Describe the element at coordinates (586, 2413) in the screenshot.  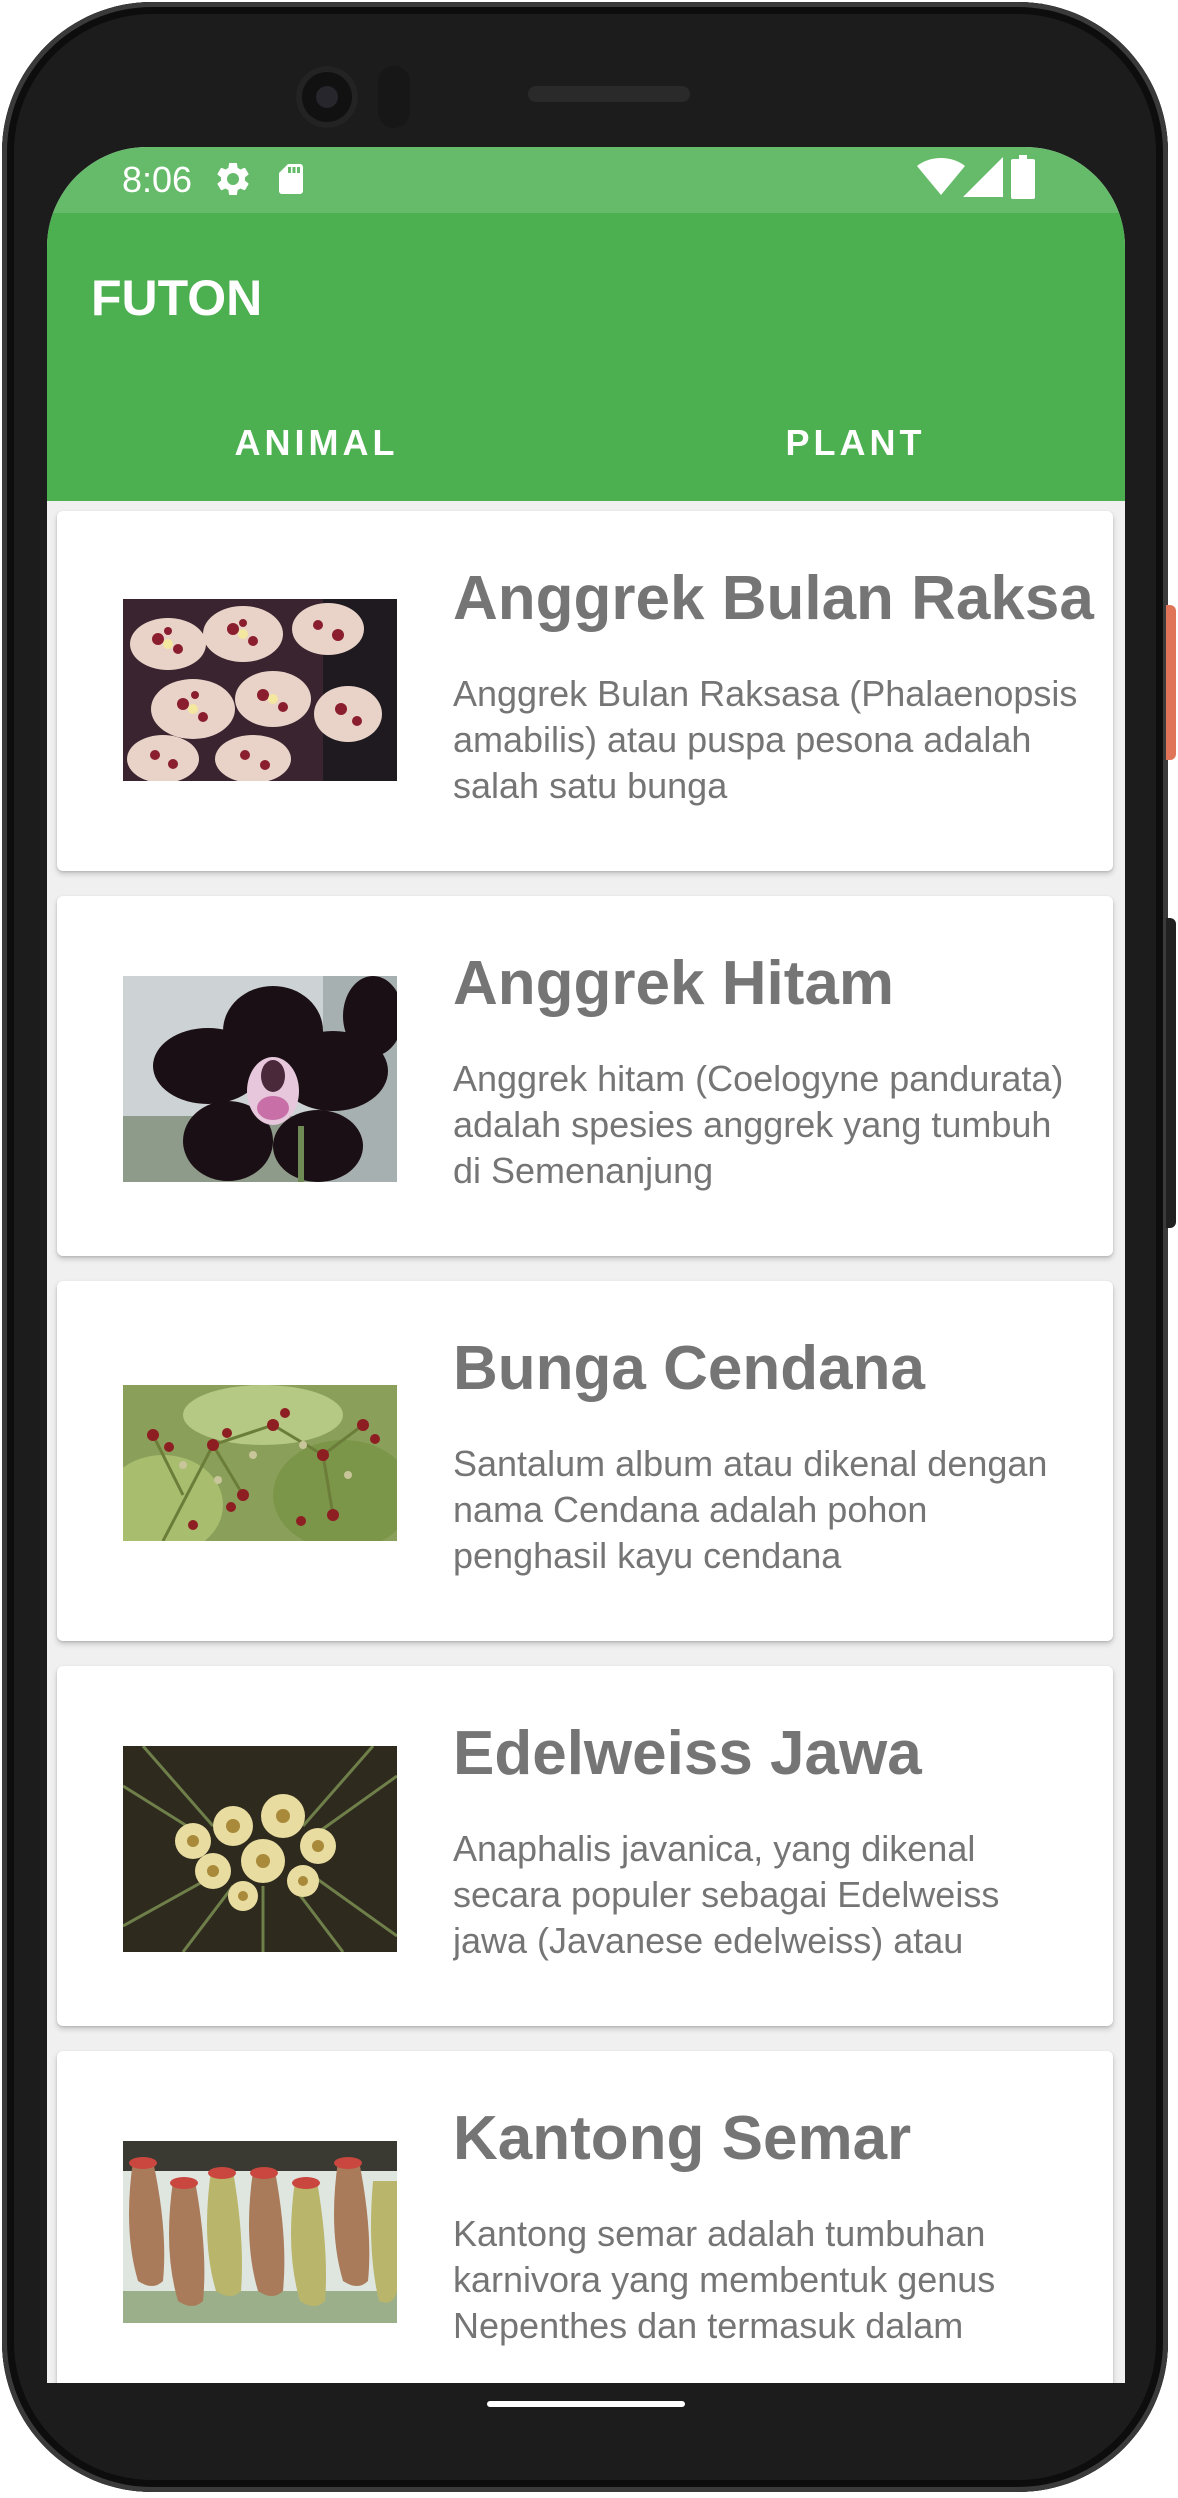
I see `gesture-nav-bar` at that location.